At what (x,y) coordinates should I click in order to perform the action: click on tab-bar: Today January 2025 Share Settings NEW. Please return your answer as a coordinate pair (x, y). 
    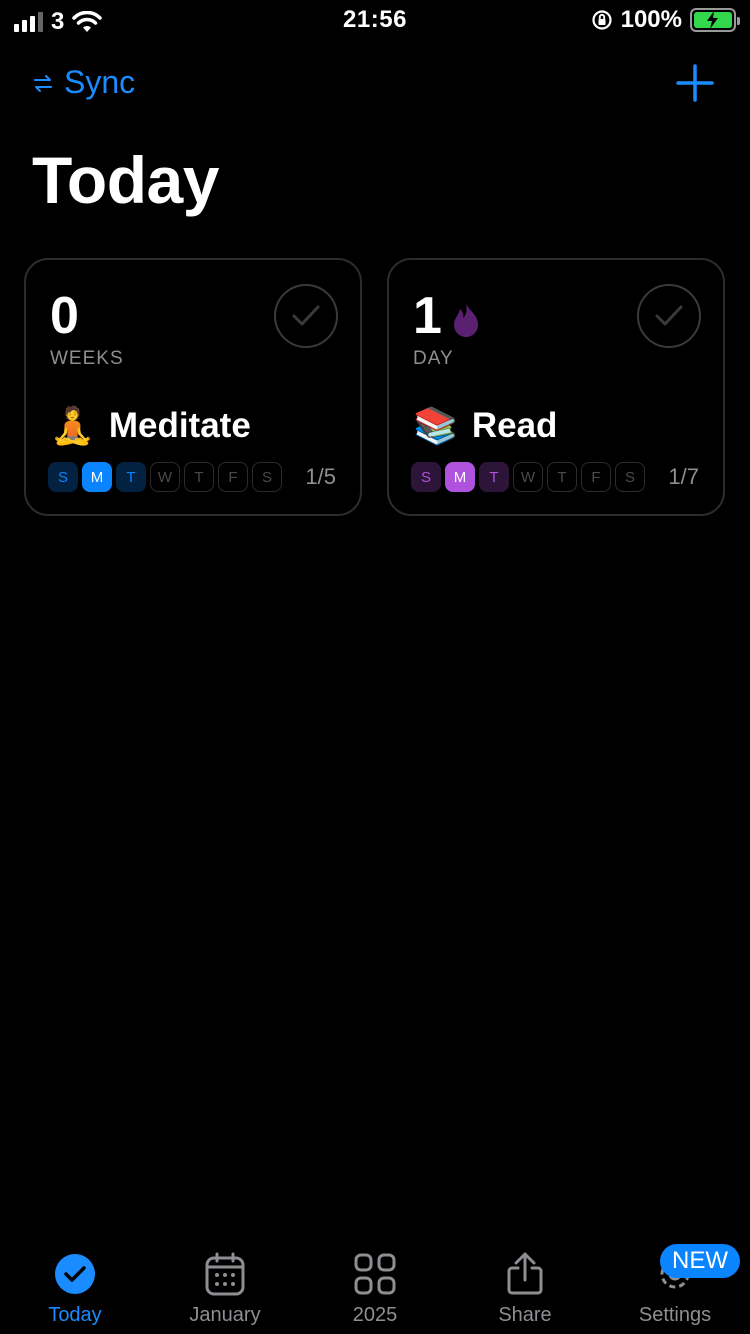
    Looking at the image, I should click on (375, 1284).